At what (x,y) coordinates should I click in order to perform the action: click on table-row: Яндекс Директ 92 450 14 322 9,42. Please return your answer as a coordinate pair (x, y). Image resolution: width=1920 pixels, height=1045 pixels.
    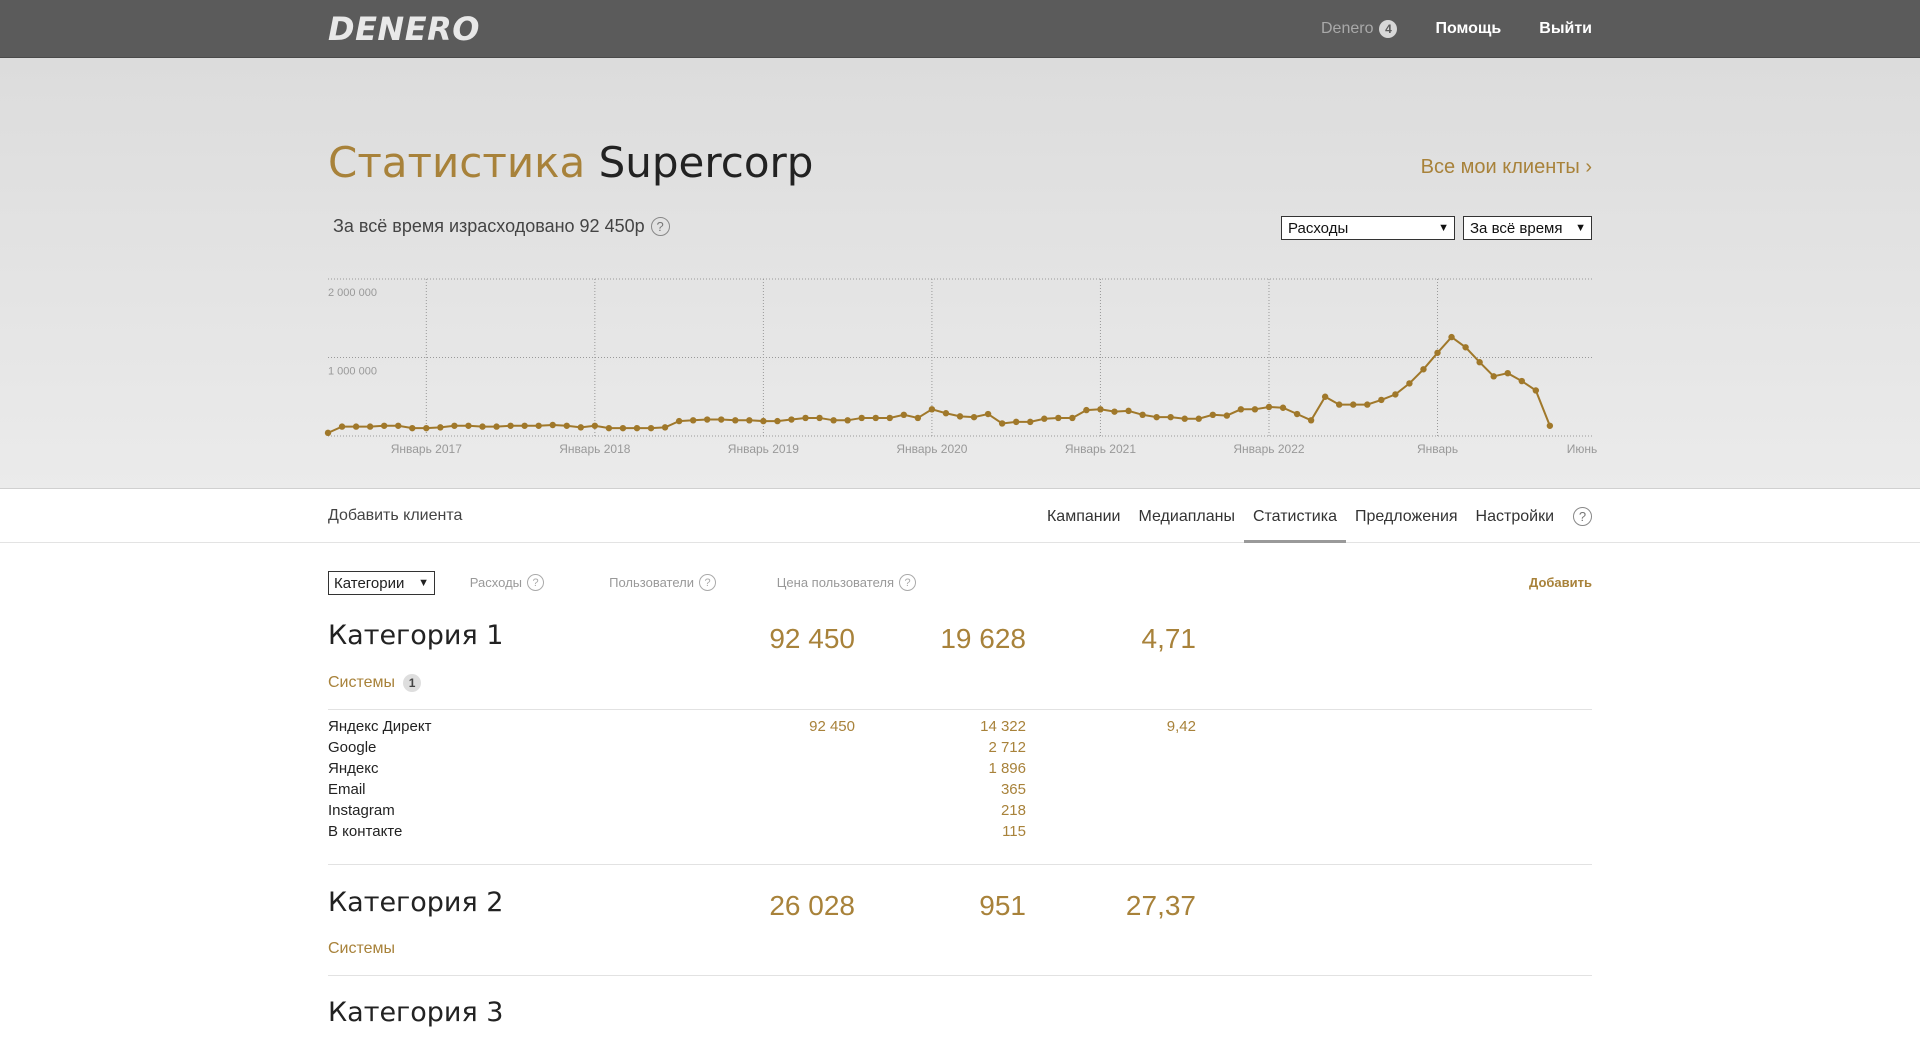
    Looking at the image, I should click on (960, 728).